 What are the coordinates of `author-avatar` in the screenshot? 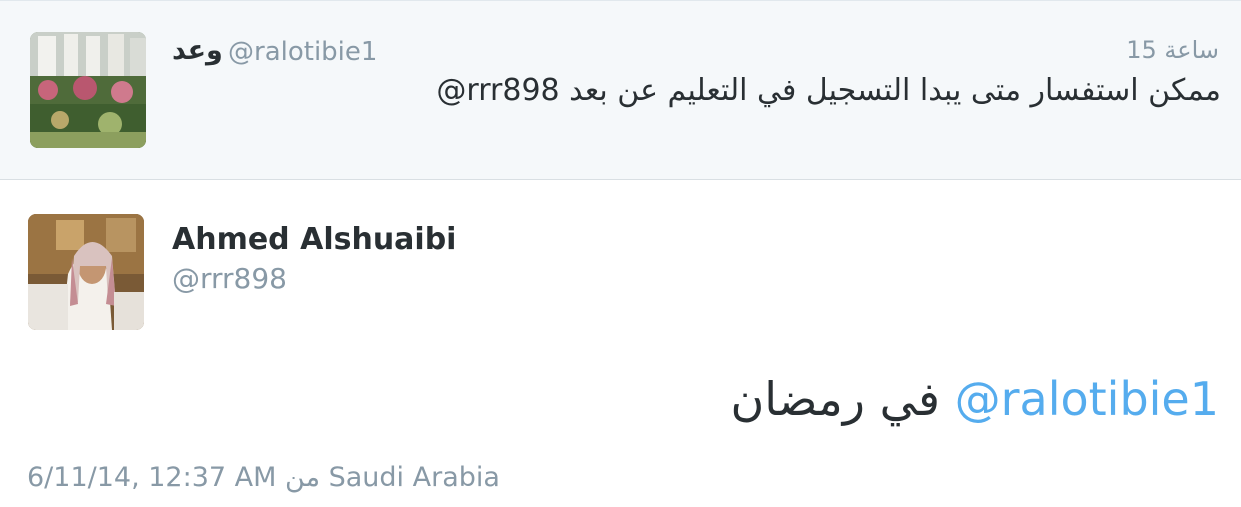 It's located at (86, 272).